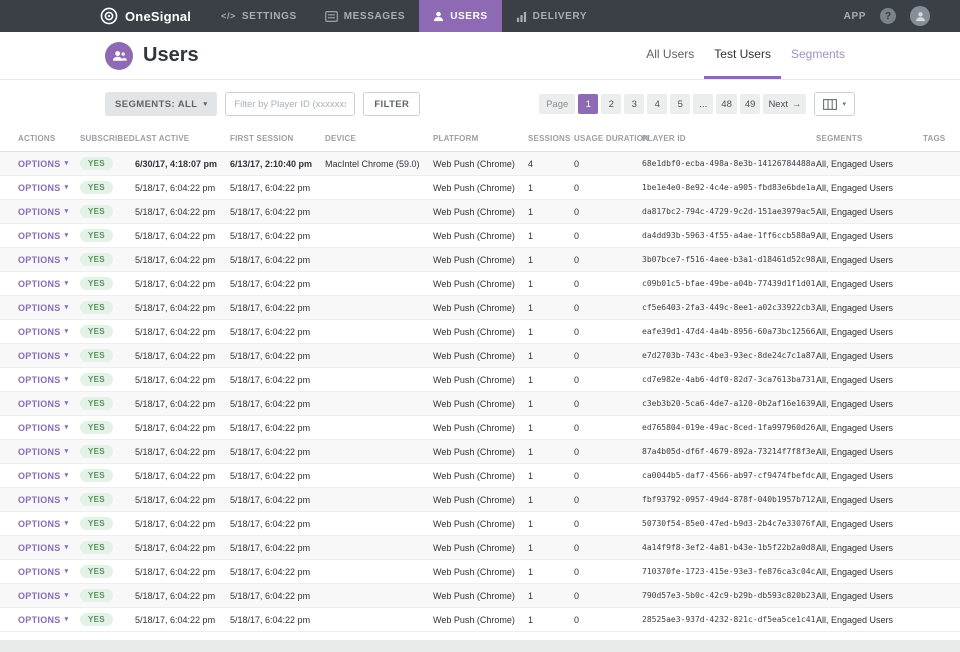 This screenshot has height=652, width=960. What do you see at coordinates (657, 104) in the screenshot?
I see `pagination-page: 4` at bounding box center [657, 104].